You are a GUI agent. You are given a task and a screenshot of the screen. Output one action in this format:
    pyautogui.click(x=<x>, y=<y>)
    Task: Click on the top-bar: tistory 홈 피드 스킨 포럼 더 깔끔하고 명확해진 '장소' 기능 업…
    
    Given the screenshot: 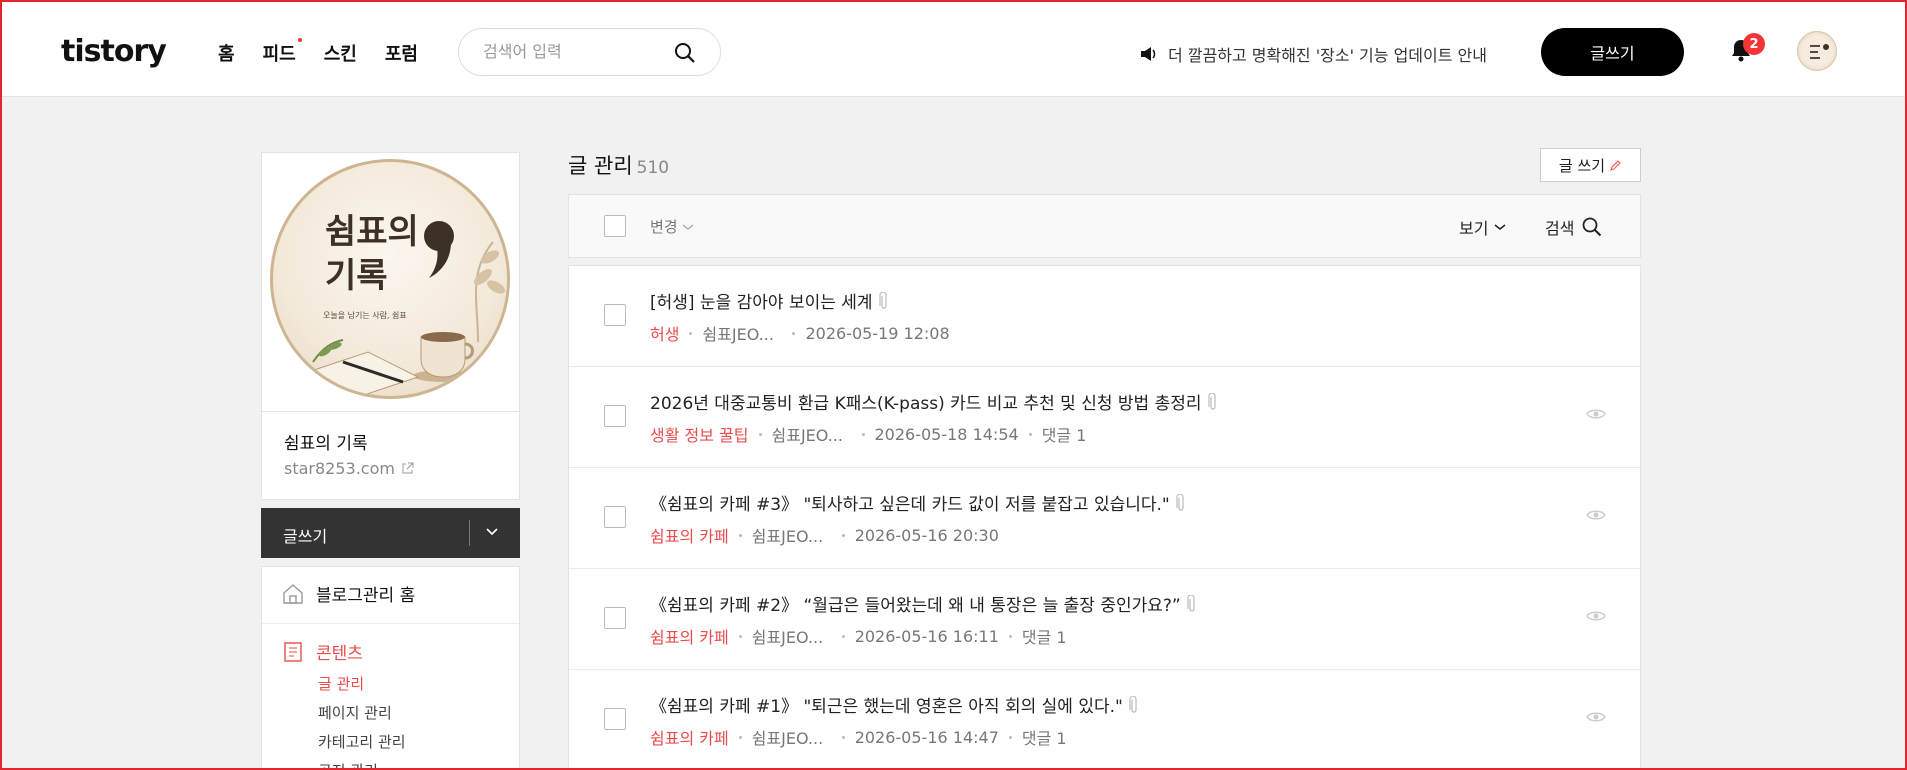 What is the action you would take?
    pyautogui.click(x=953, y=48)
    